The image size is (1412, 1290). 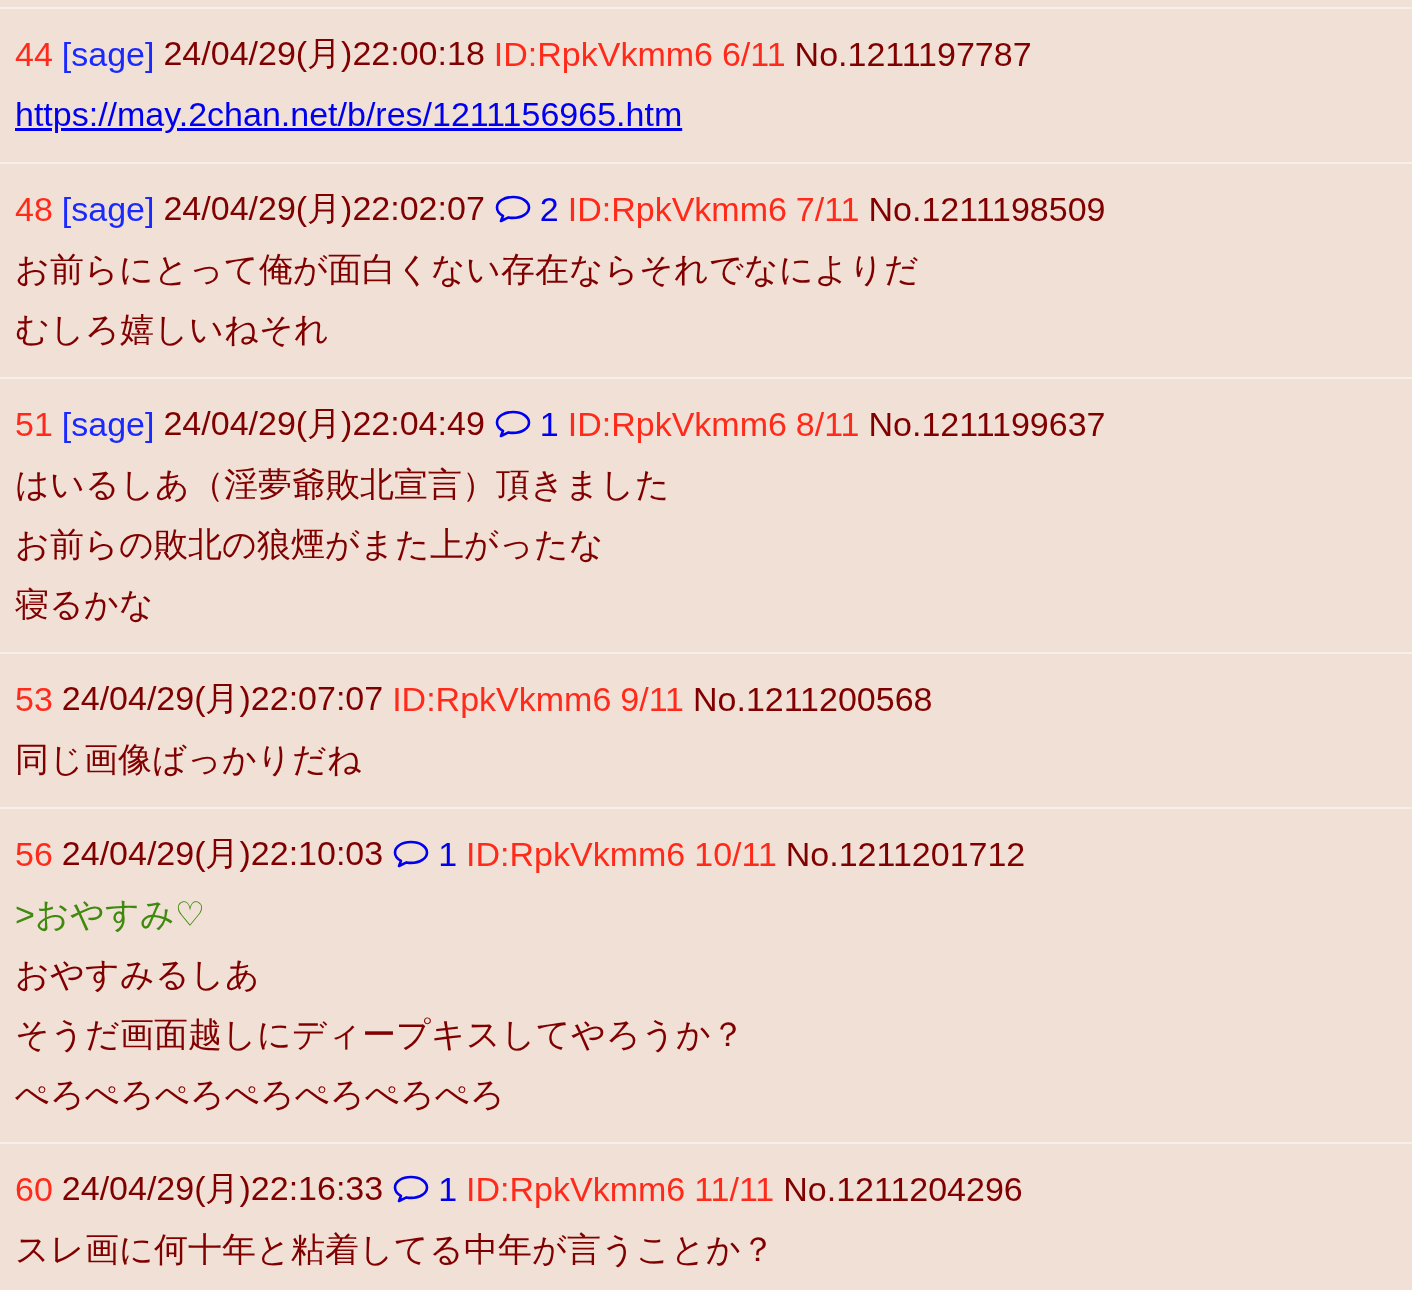 I want to click on post-no: No.1211204296, so click(x=903, y=1189).